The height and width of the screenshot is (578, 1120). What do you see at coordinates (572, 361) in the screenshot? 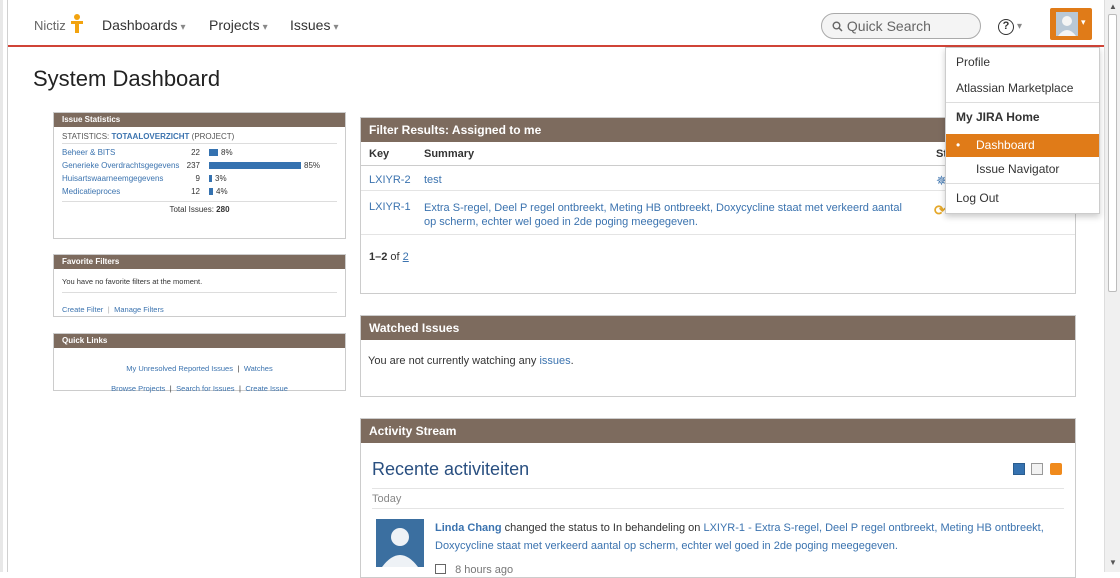
I see `watched-text-end: .` at bounding box center [572, 361].